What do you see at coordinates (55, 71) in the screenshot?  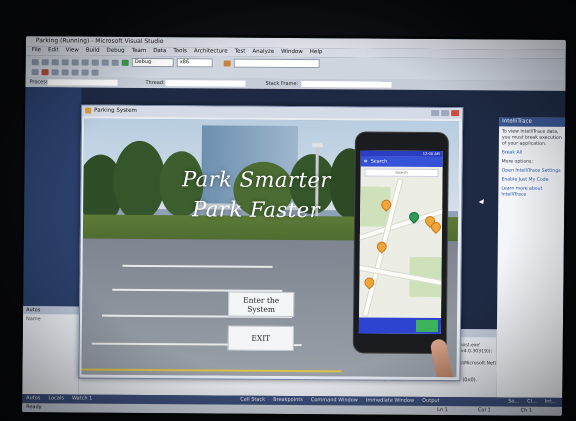 I see `restart-icon` at bounding box center [55, 71].